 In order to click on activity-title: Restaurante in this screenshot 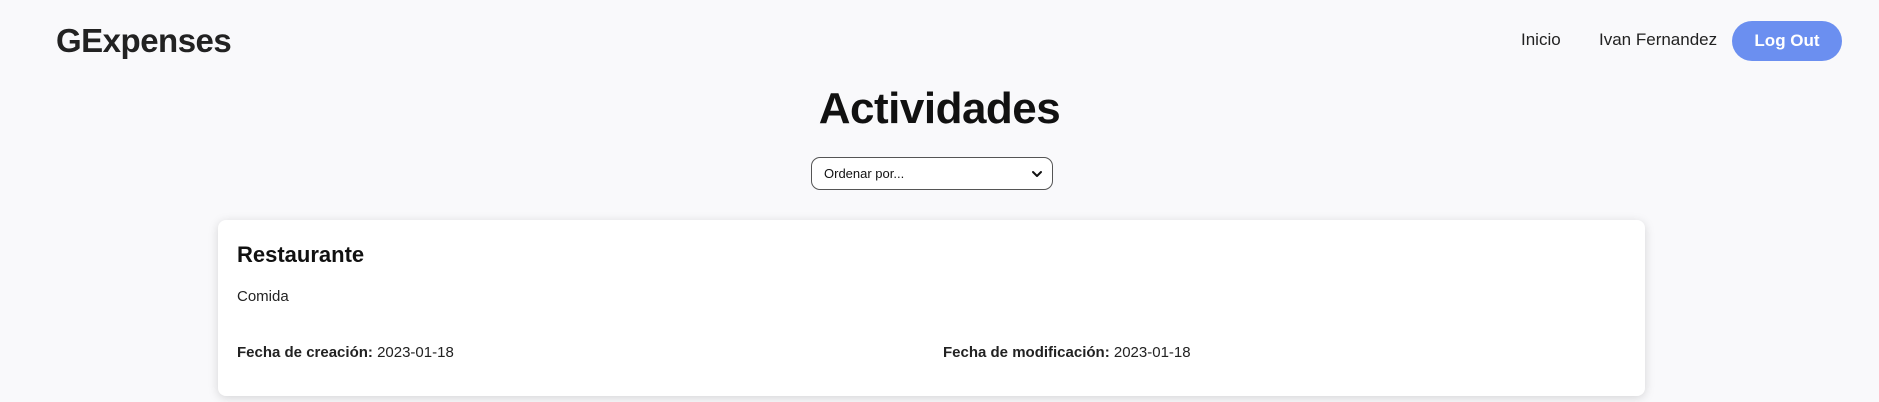, I will do `click(301, 254)`.